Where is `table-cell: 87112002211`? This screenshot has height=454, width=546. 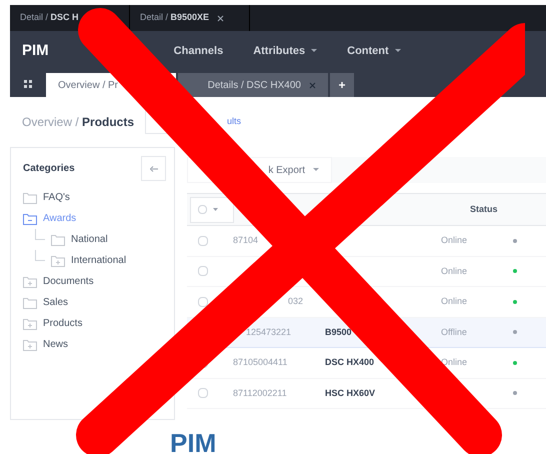 table-cell: 87112002211 is located at coordinates (260, 393).